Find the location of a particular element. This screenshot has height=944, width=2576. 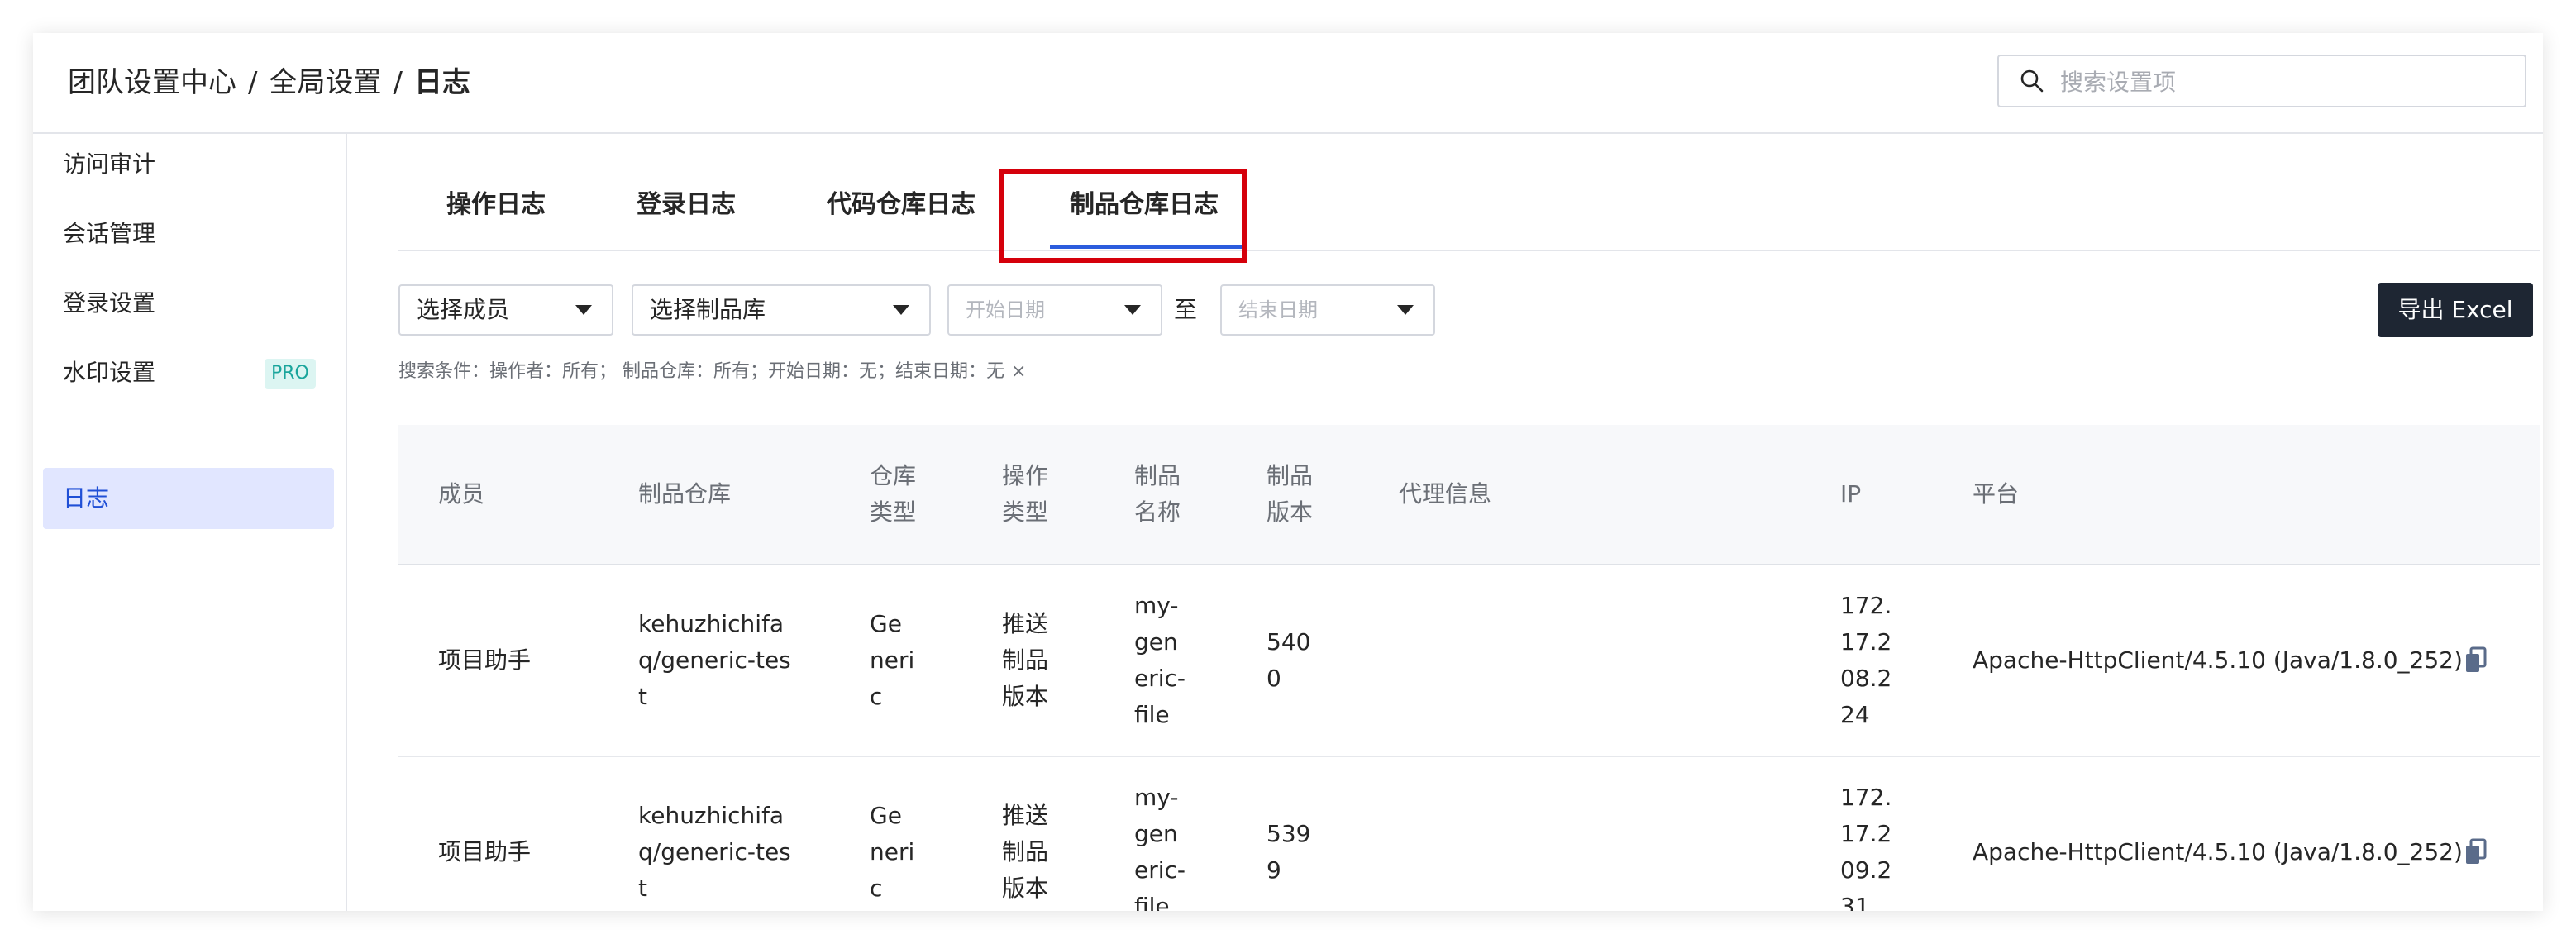

pro-badge: PRO is located at coordinates (290, 374).